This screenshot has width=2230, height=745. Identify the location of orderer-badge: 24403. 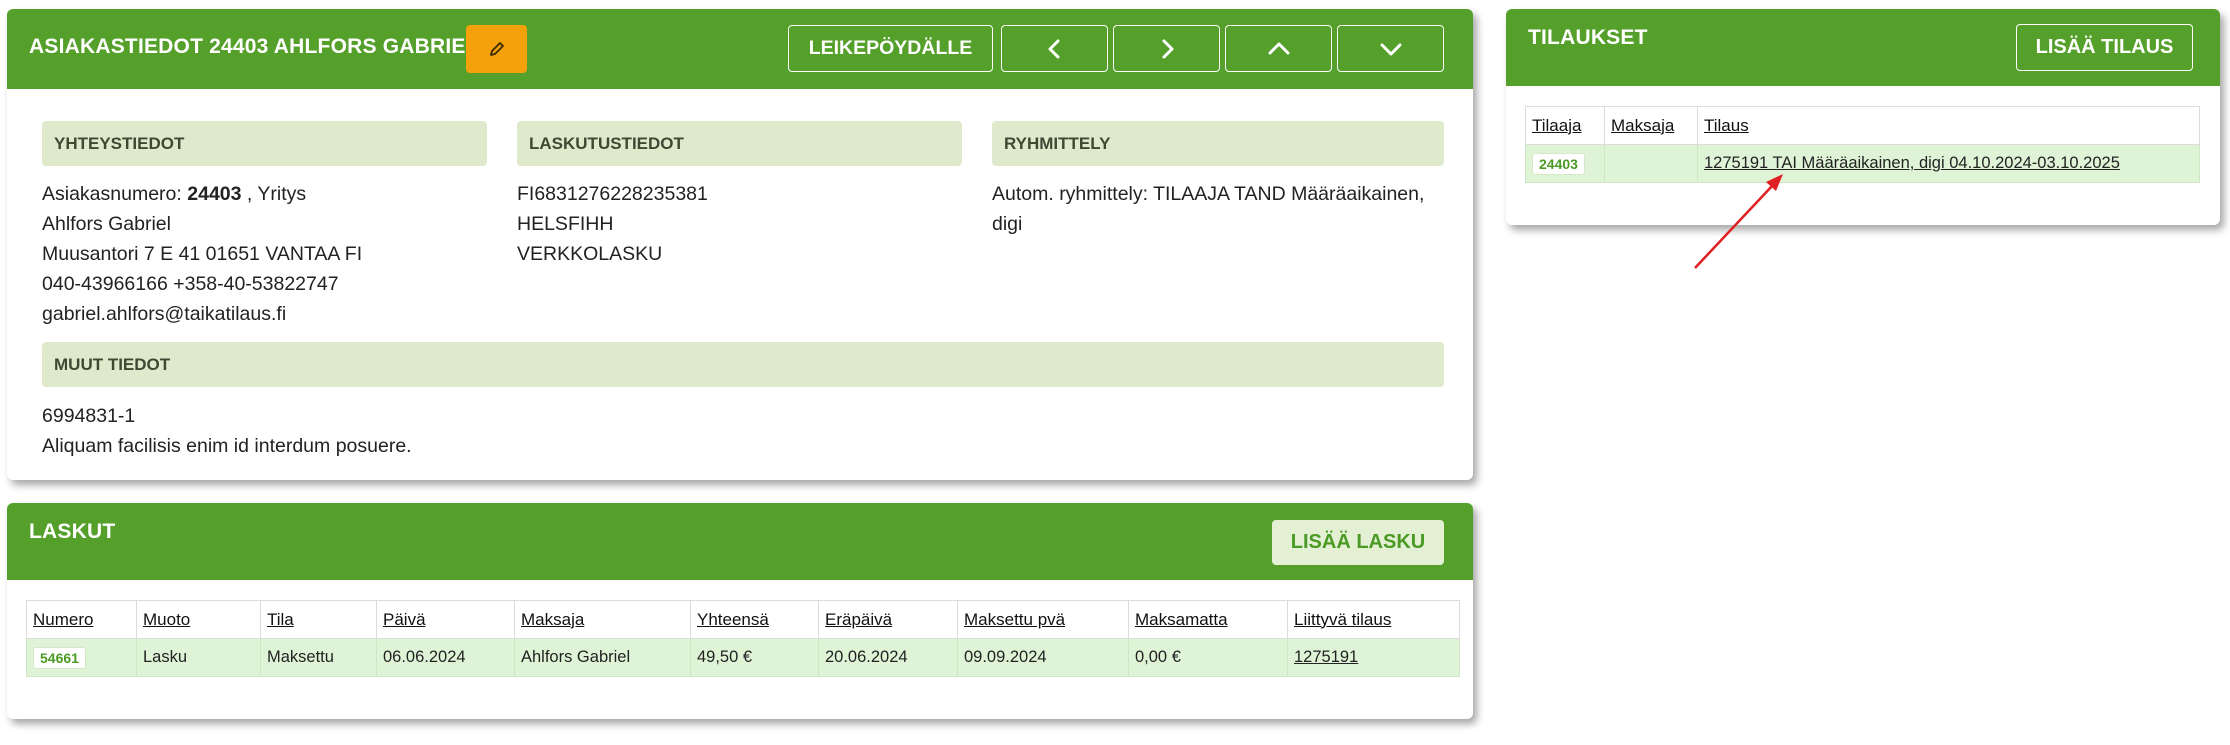
(1558, 163).